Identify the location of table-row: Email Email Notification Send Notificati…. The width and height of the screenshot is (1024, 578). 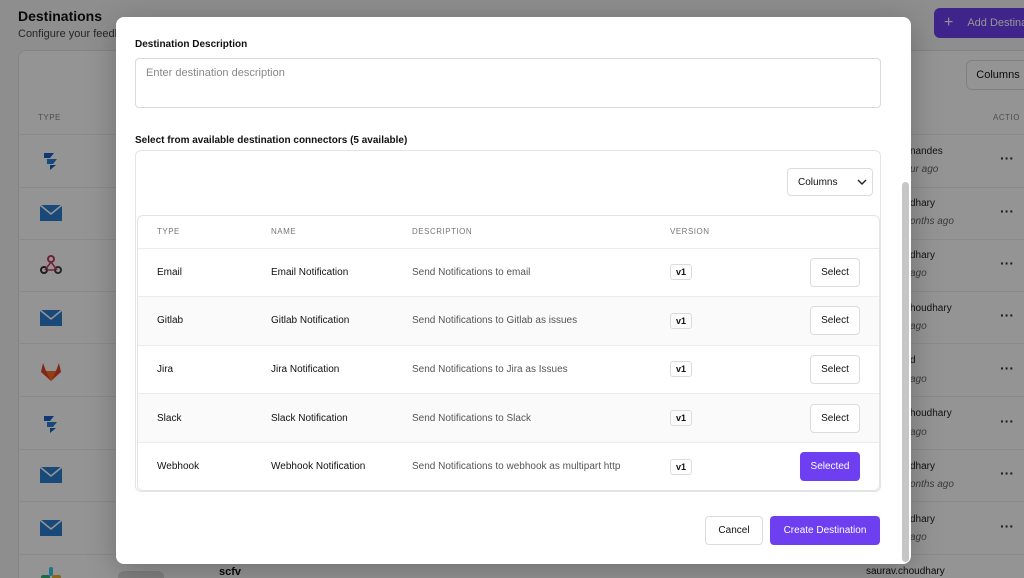
(508, 273).